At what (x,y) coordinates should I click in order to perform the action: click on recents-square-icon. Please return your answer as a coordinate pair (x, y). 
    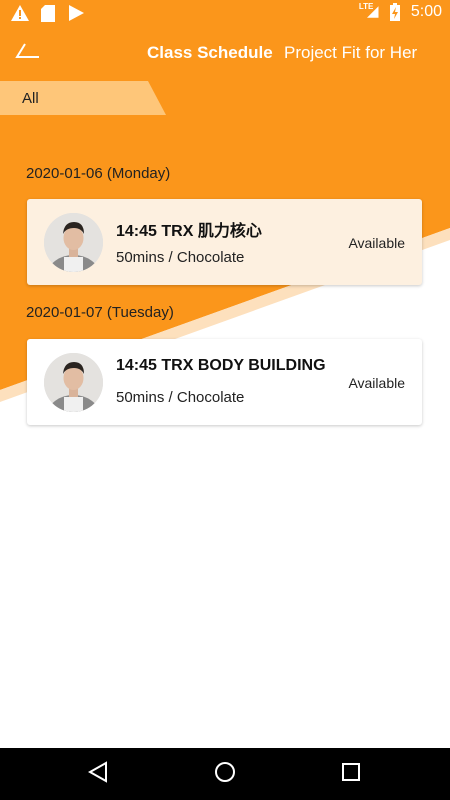
    Looking at the image, I should click on (351, 774).